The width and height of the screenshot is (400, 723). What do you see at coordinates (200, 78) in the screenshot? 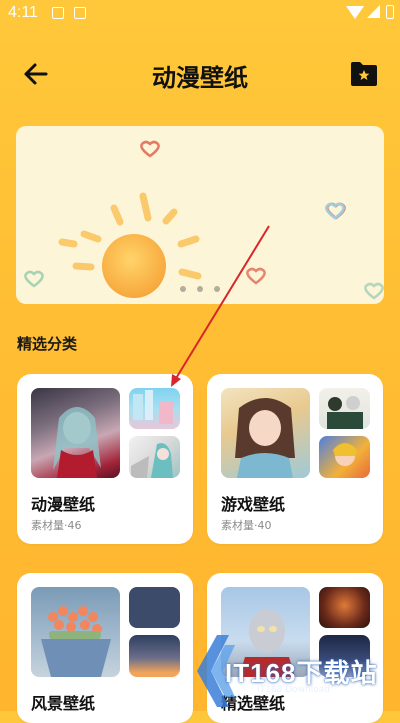
I see `page-title: 动漫壁纸` at bounding box center [200, 78].